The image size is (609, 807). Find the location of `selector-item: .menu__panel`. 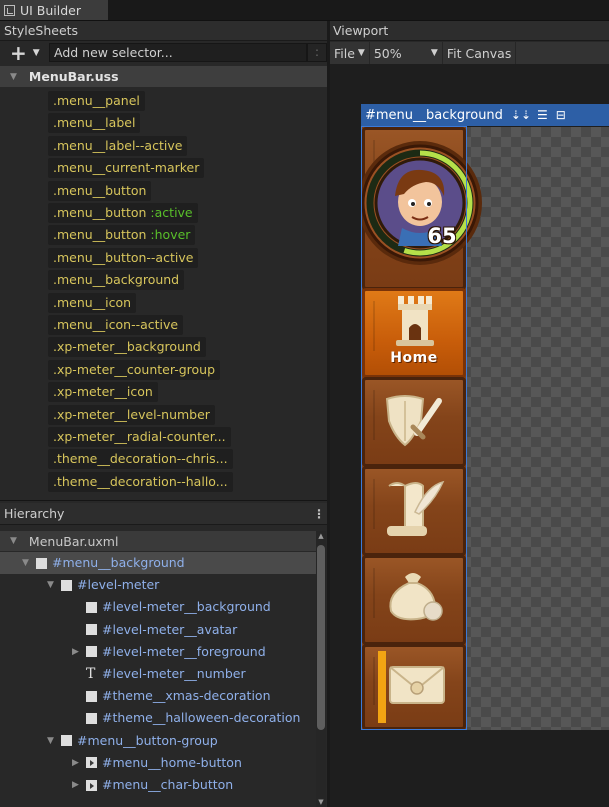

selector-item: .menu__panel is located at coordinates (96, 101).